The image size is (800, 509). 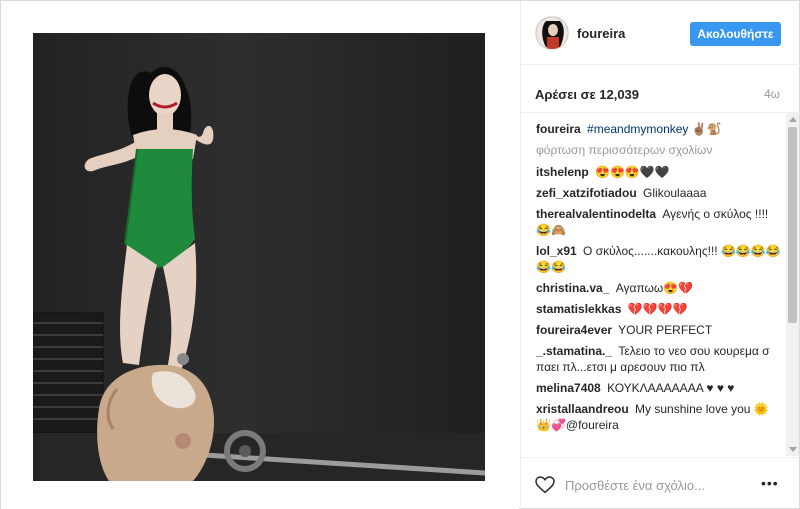 I want to click on comment-username: lol_x91, so click(x=556, y=251).